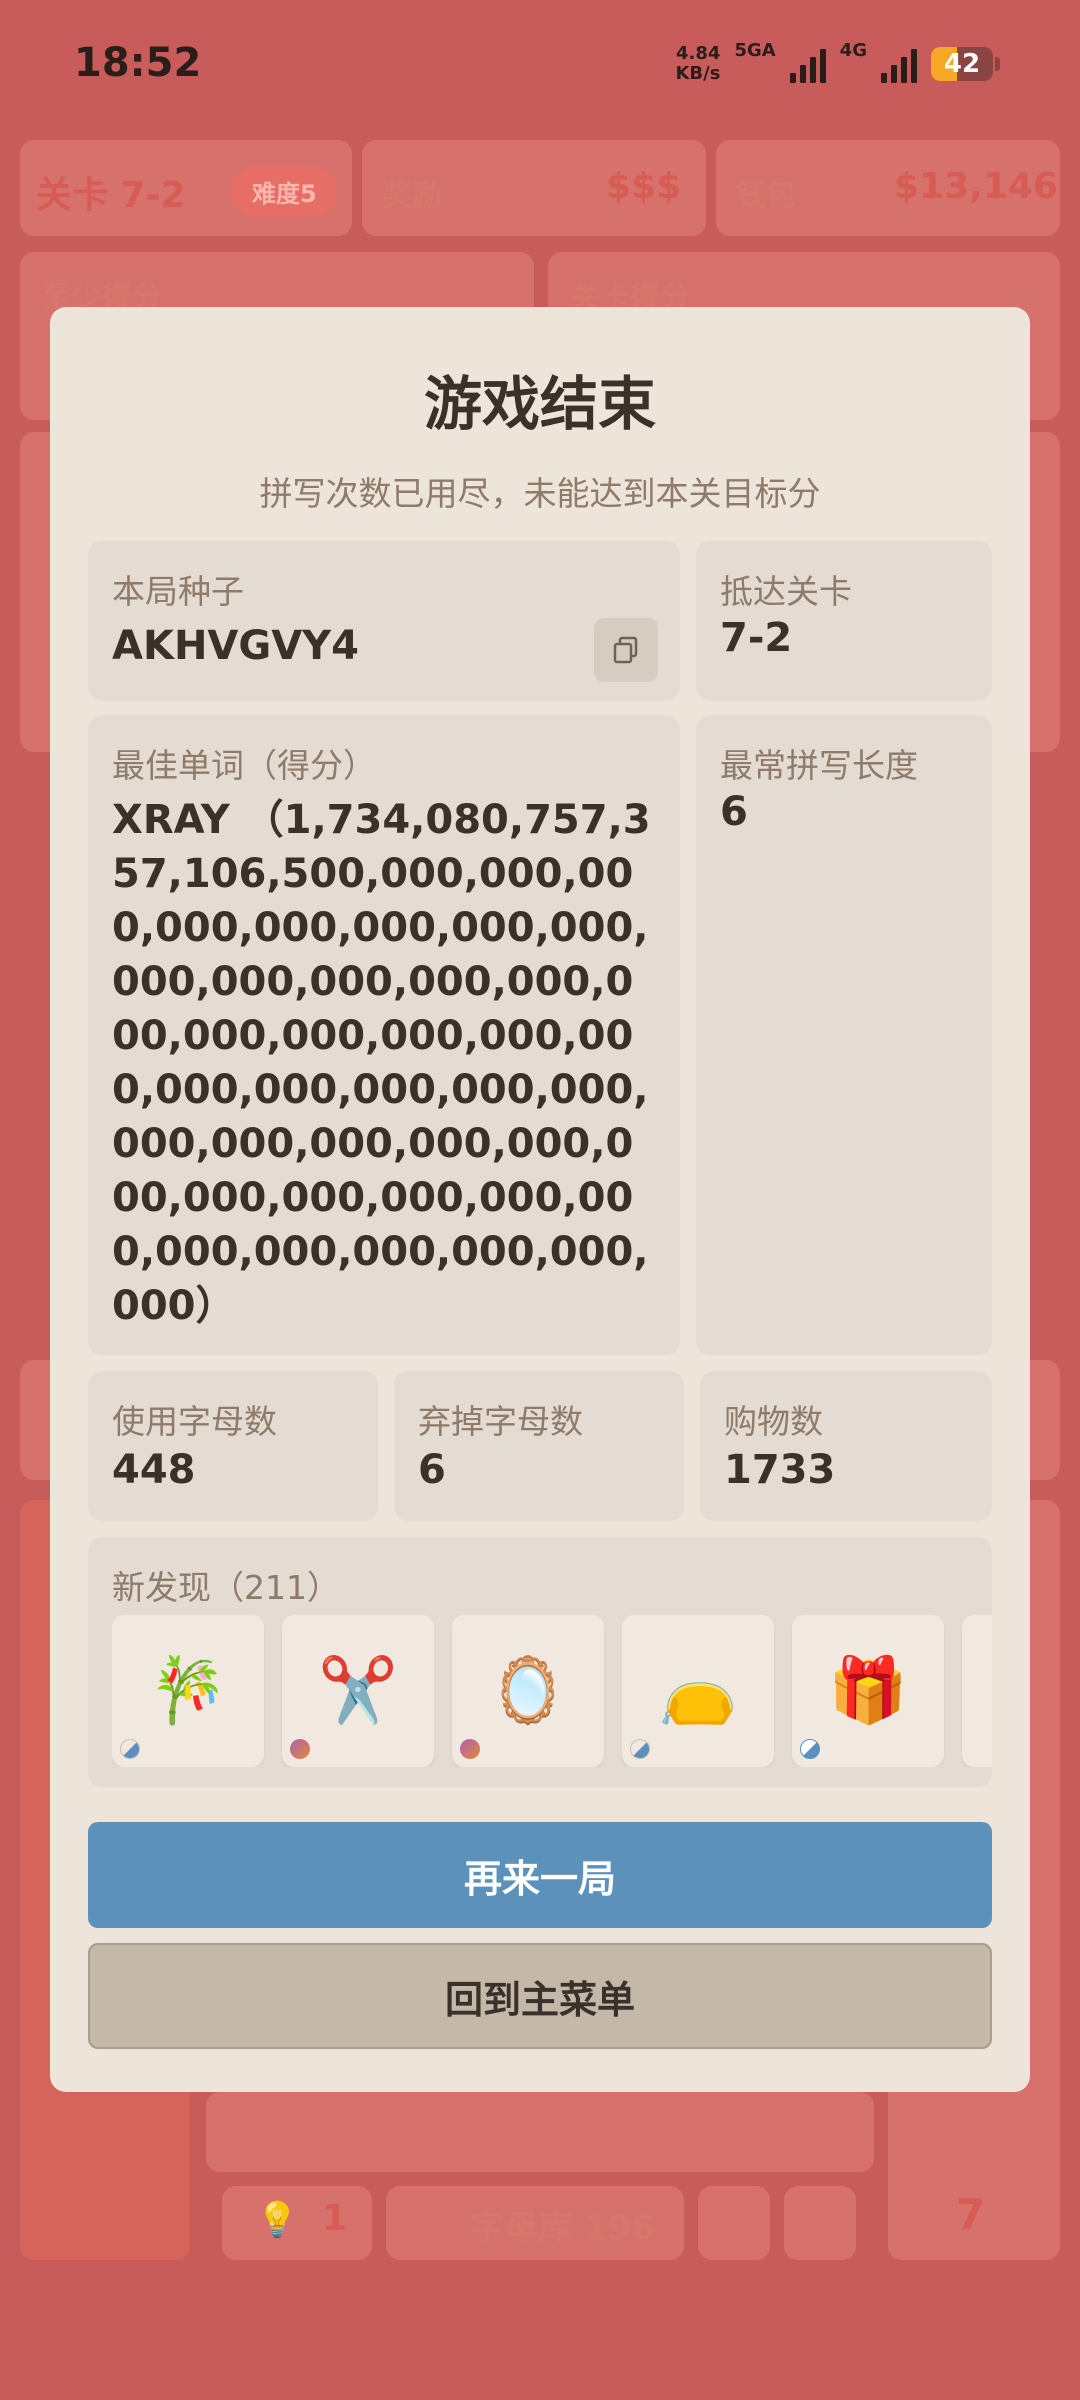 The image size is (1080, 2400). Describe the element at coordinates (698, 53) in the screenshot. I see `network-speed-value: 4.84` at that location.